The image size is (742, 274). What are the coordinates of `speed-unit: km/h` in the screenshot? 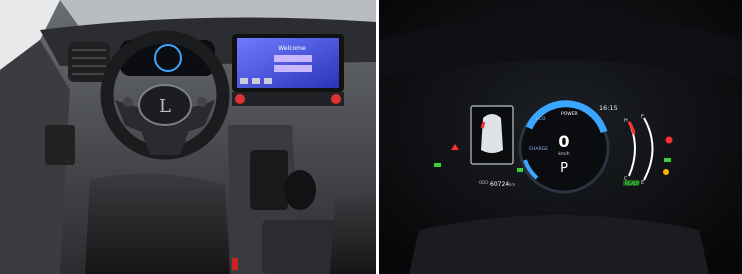 It's located at (564, 154).